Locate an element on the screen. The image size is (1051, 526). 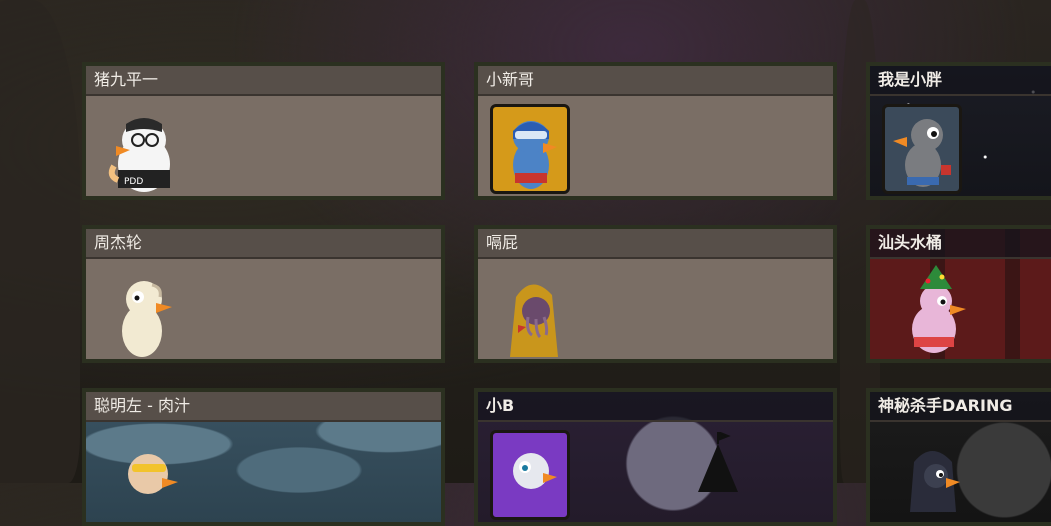
player-card: 猪九平一 PDD is located at coordinates (263, 131).